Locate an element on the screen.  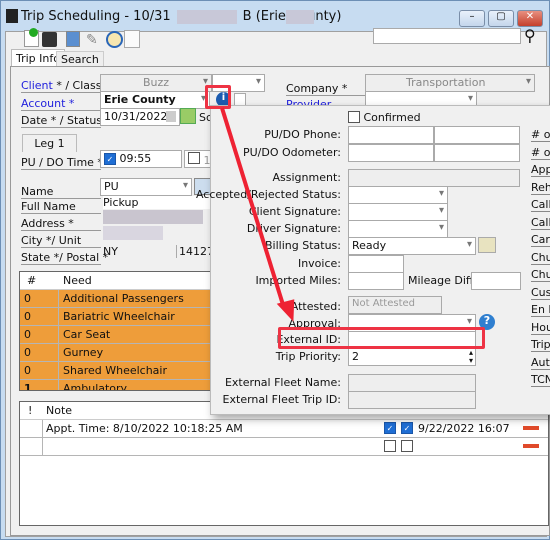
annotation-arrow is located at coordinates (257, 214).